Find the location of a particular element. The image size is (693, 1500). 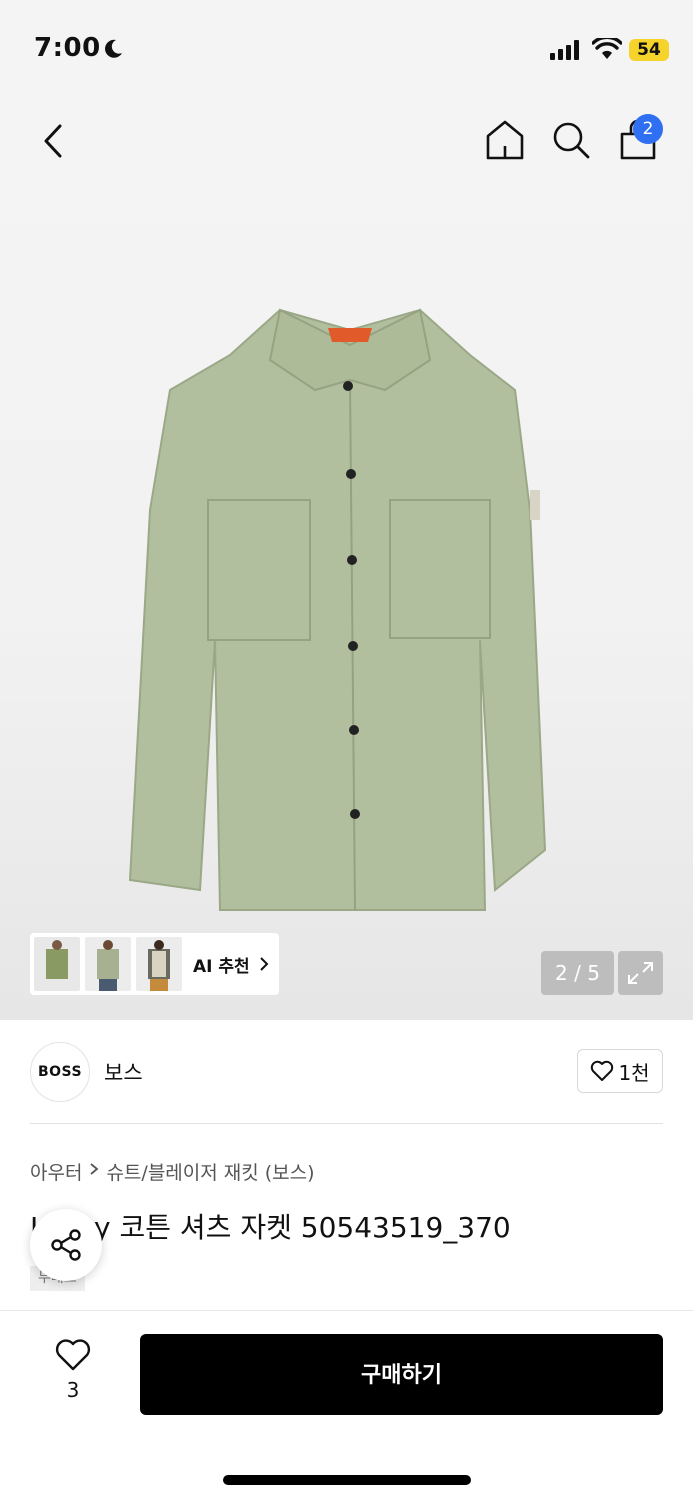

expand-icon is located at coordinates (640, 973).